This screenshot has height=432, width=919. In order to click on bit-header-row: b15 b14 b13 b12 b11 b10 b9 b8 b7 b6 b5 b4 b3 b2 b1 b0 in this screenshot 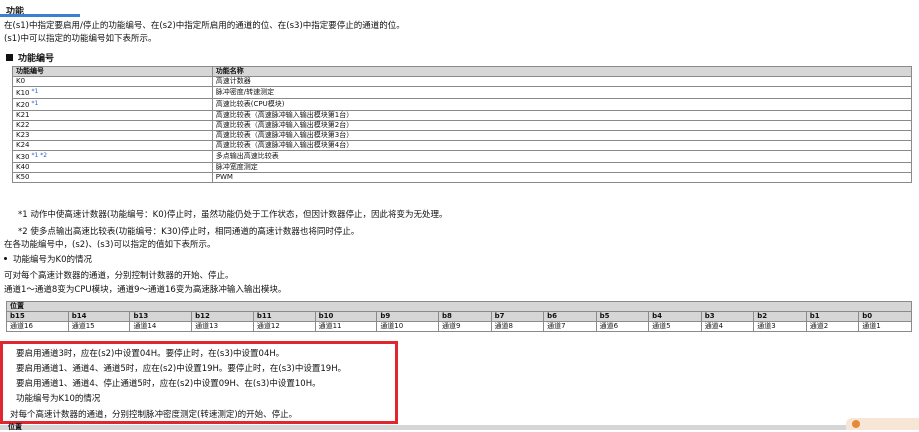, I will do `click(459, 316)`.